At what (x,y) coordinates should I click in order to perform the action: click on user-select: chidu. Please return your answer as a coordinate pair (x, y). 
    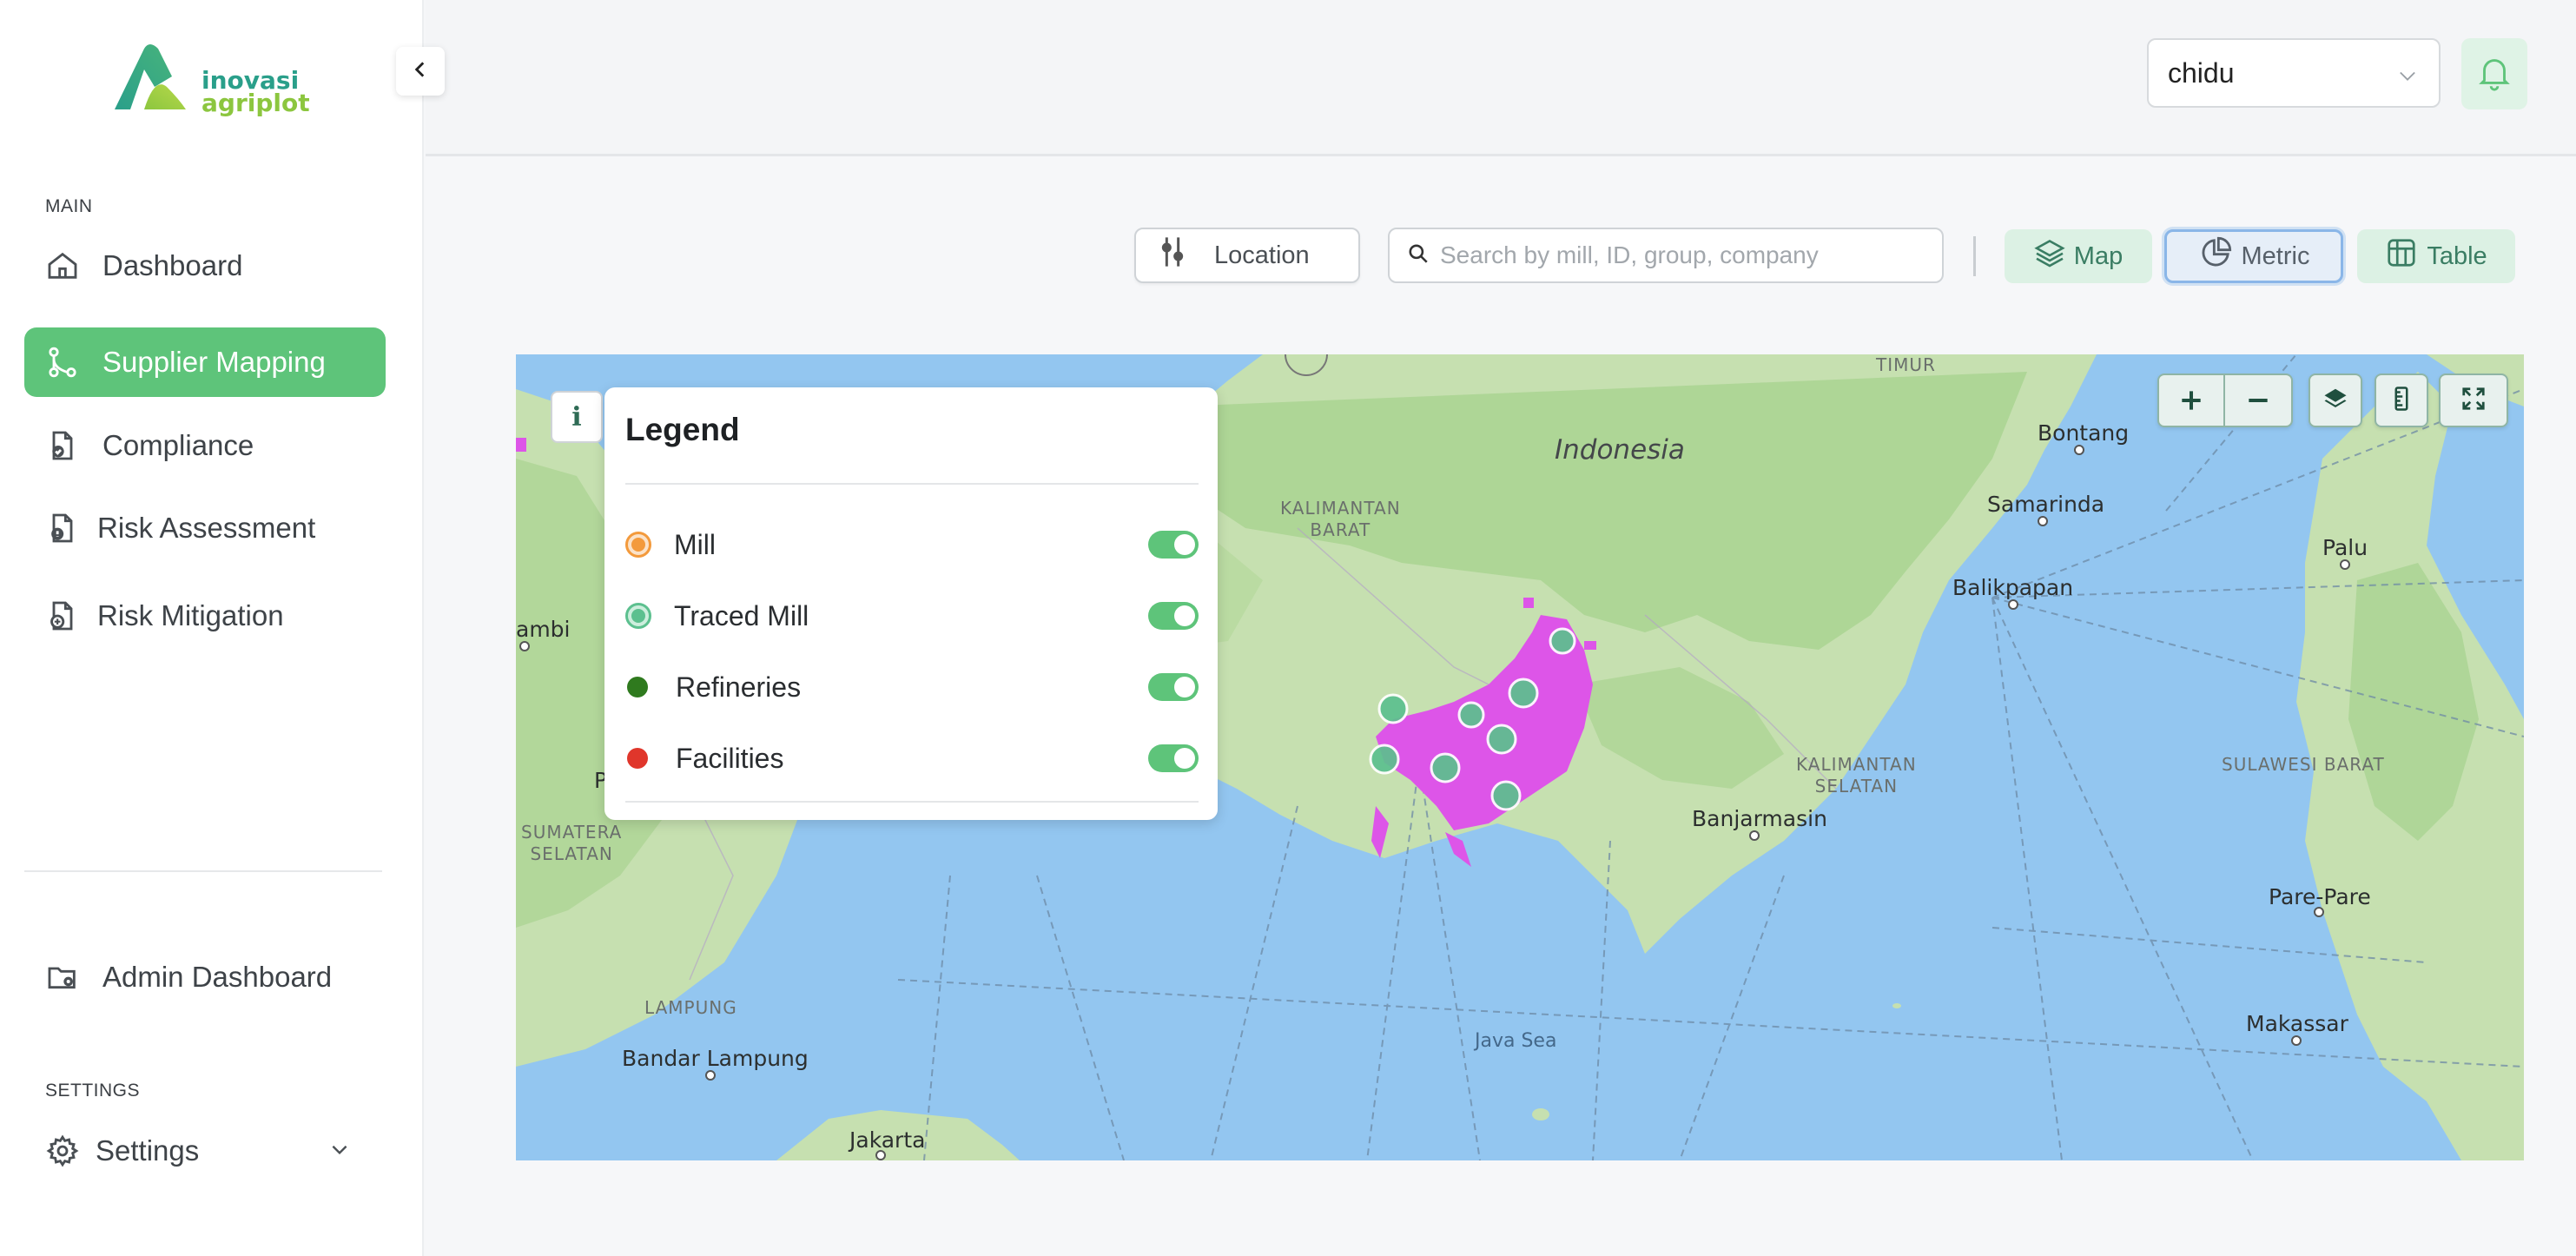
    Looking at the image, I should click on (2294, 73).